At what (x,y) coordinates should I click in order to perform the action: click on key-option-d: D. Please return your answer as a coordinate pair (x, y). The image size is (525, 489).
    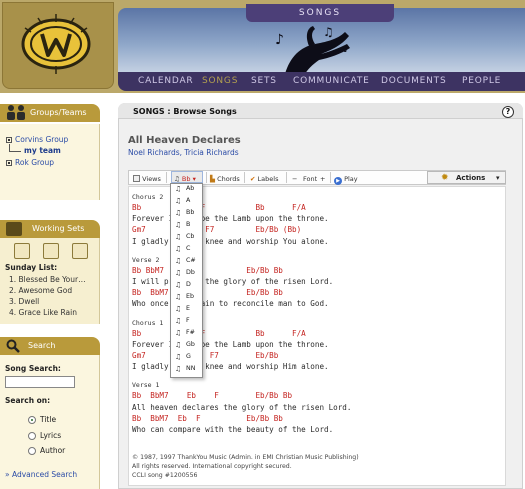
    Looking at the image, I should click on (188, 285).